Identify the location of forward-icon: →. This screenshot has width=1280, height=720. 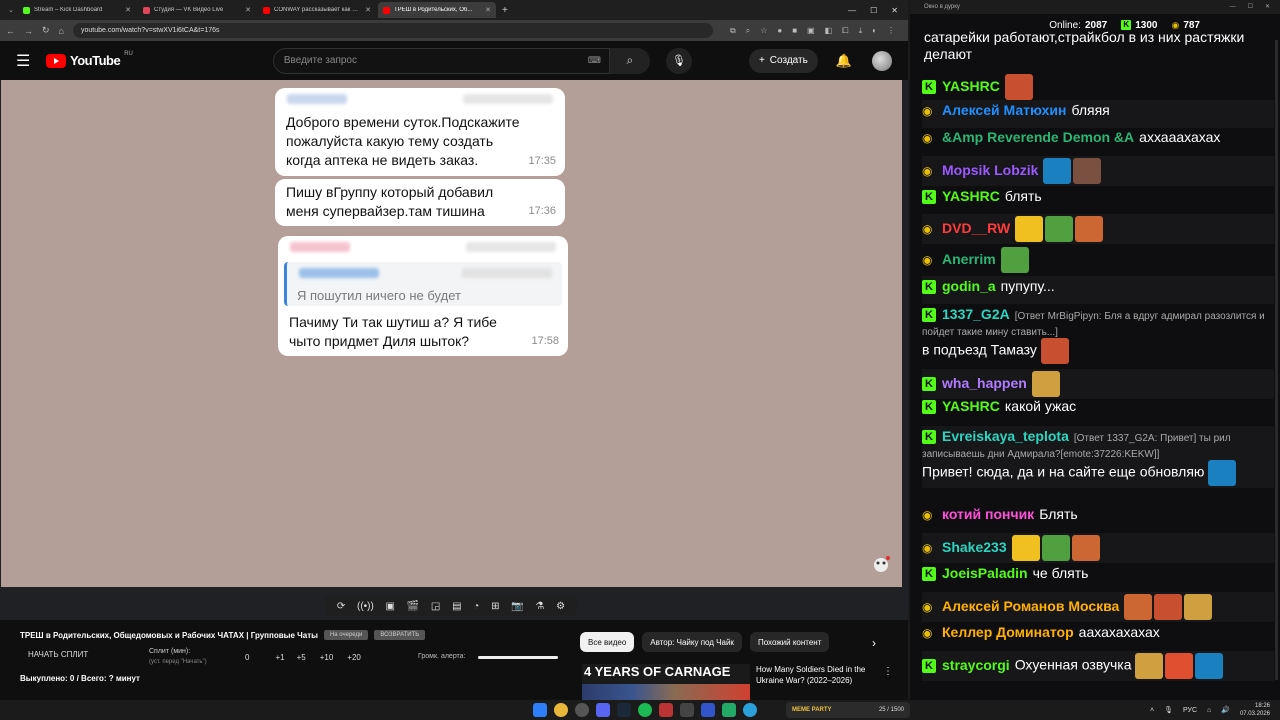
(28, 31).